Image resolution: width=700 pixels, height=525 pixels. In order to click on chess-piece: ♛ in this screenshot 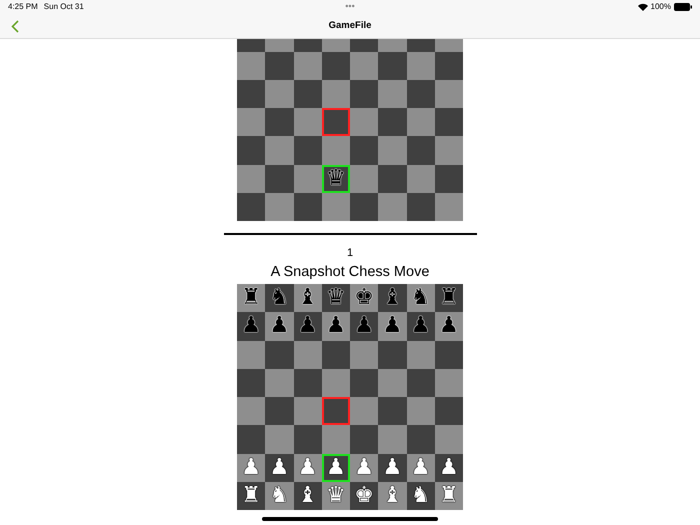, I will do `click(336, 179)`.